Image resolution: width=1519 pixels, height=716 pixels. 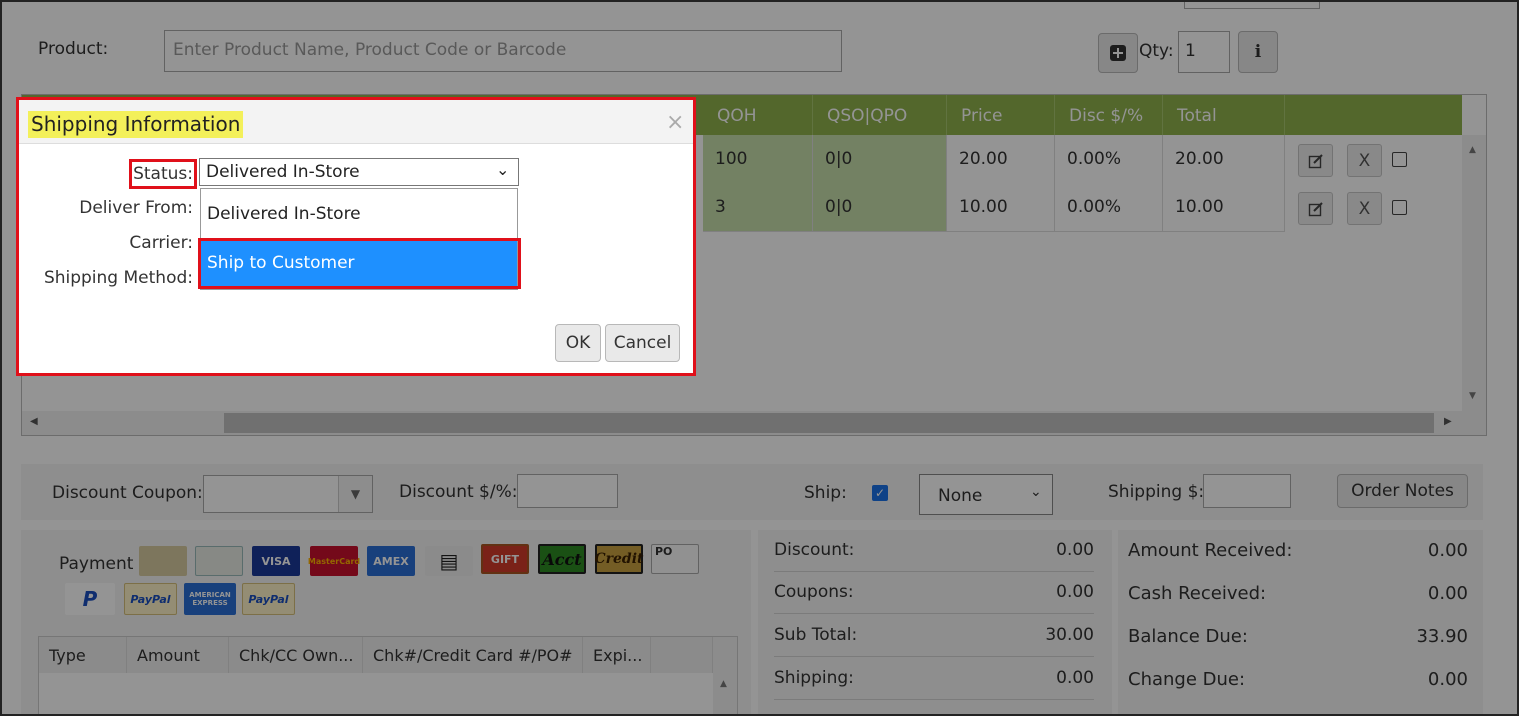 I want to click on chevron-down-icon: ⌄, so click(x=503, y=169).